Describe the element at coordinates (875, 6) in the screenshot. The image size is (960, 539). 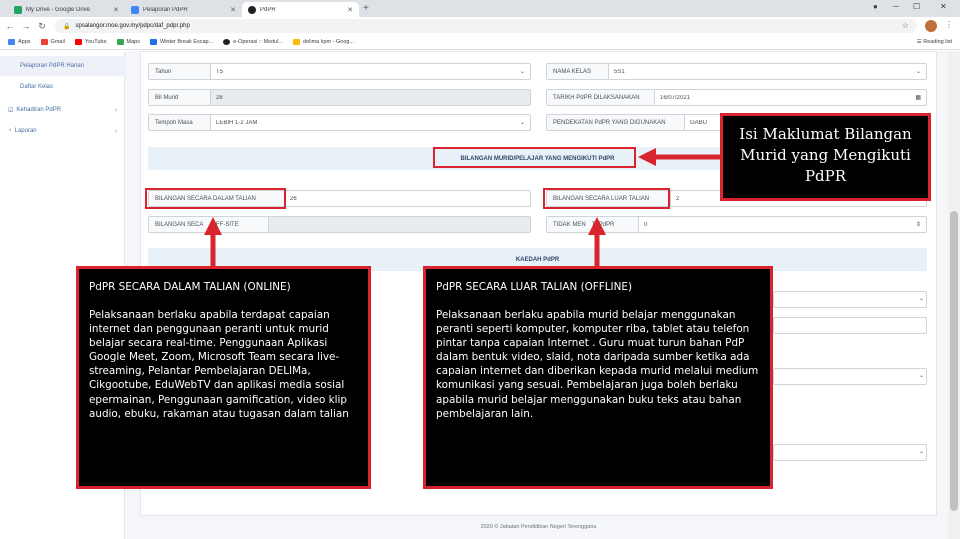
I see `profile-icon: ●` at that location.